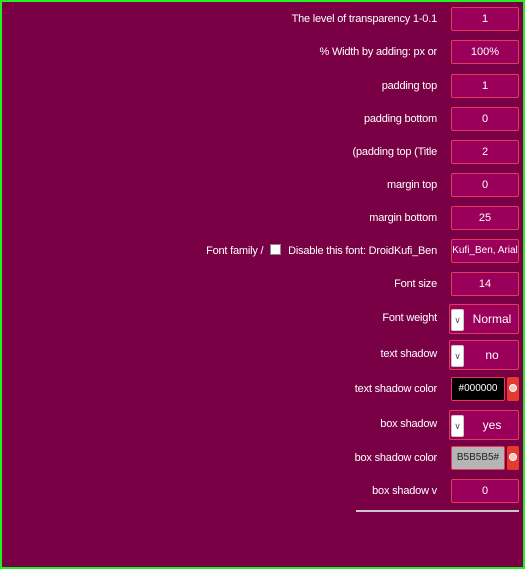  I want to click on row-box-shadow: box shadow ∨ yes, so click(260, 425).